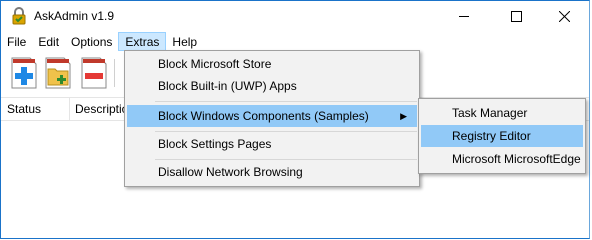  Describe the element at coordinates (272, 144) in the screenshot. I see `menu-item-block-settings-pages: Block Settings Pages` at that location.